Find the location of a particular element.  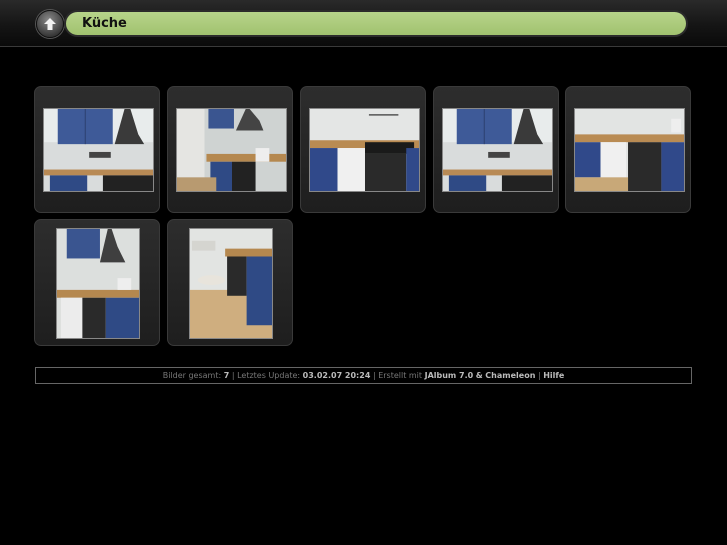

update-date: 03.02.07 20:24 is located at coordinates (336, 375).